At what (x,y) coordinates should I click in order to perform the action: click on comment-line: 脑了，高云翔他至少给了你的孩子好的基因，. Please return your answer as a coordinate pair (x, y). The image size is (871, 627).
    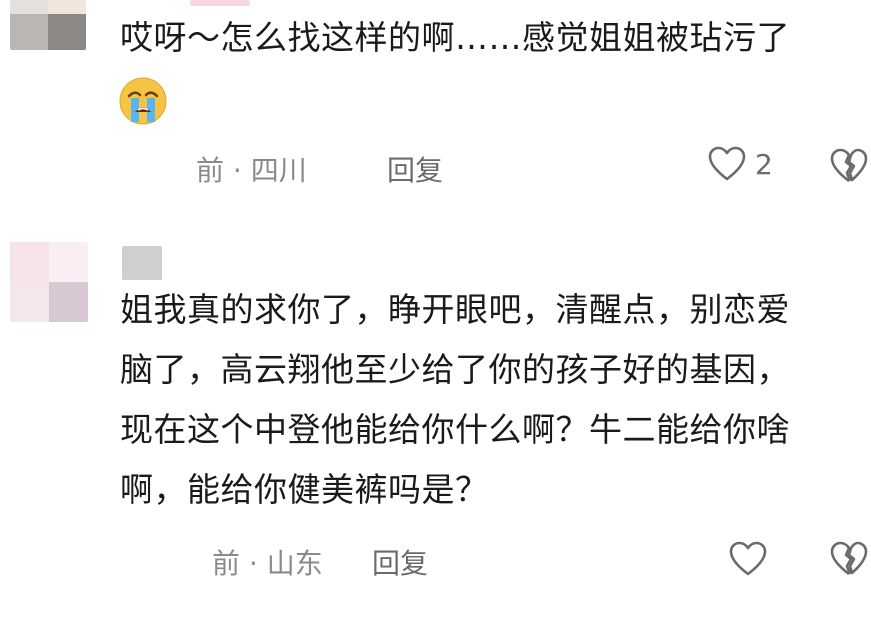
    Looking at the image, I should click on (455, 369).